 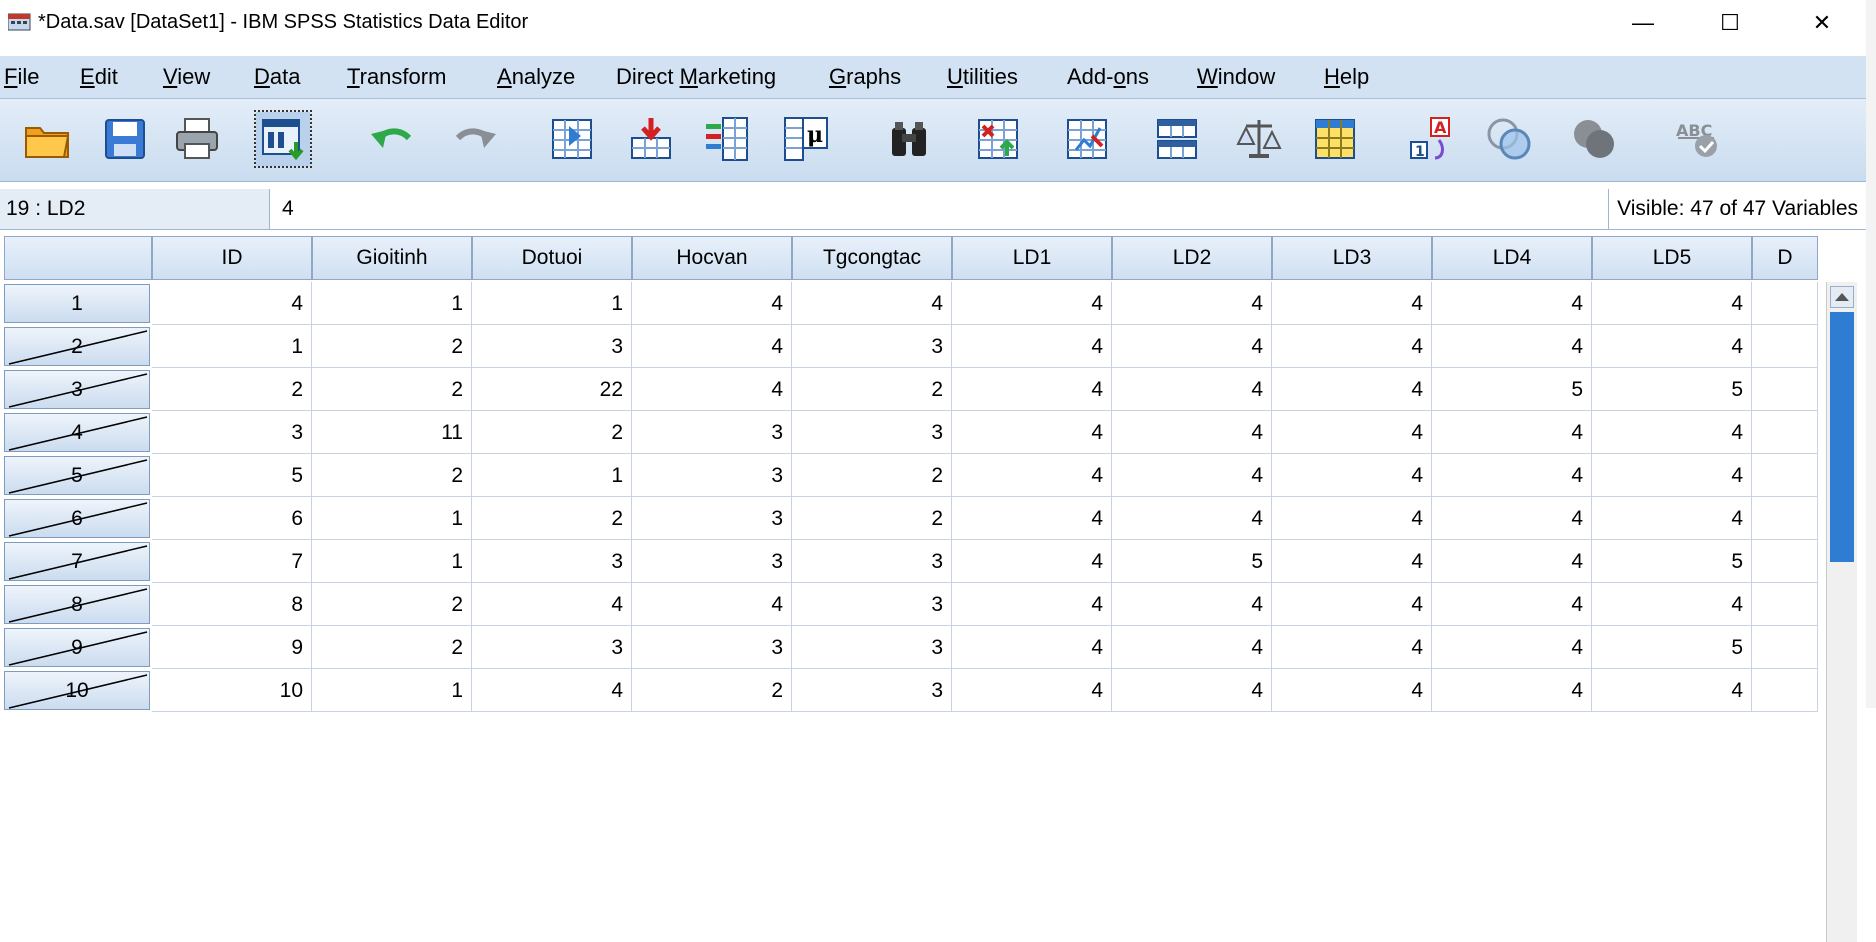 What do you see at coordinates (47, 139) in the screenshot?
I see `open-folder-icon` at bounding box center [47, 139].